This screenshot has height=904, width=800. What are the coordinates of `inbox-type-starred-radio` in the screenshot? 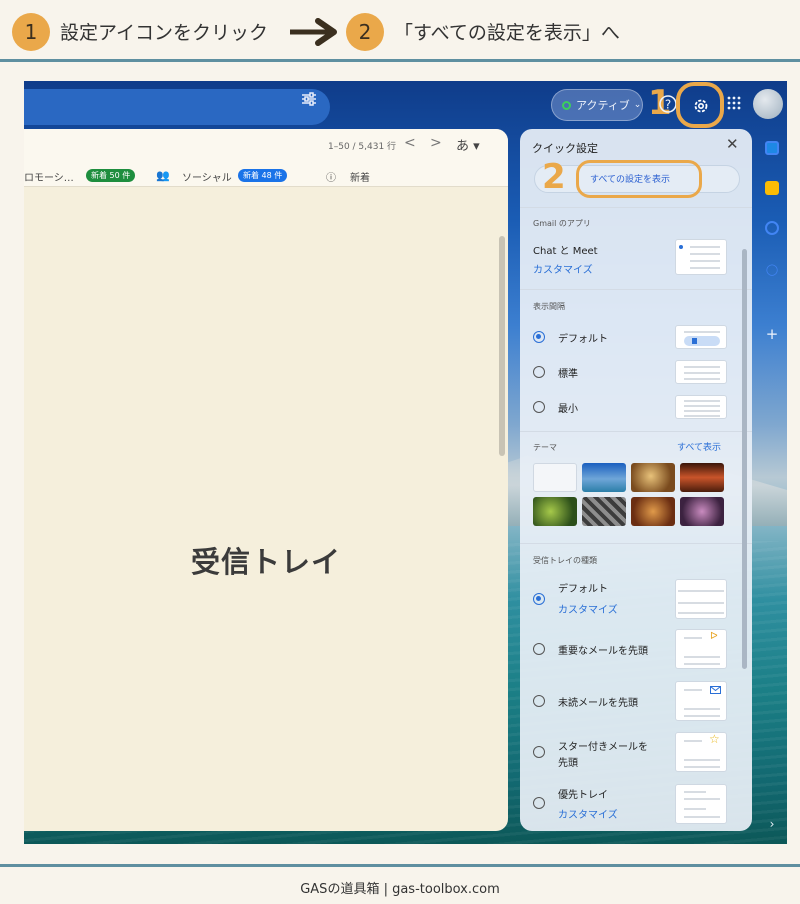 It's located at (539, 752).